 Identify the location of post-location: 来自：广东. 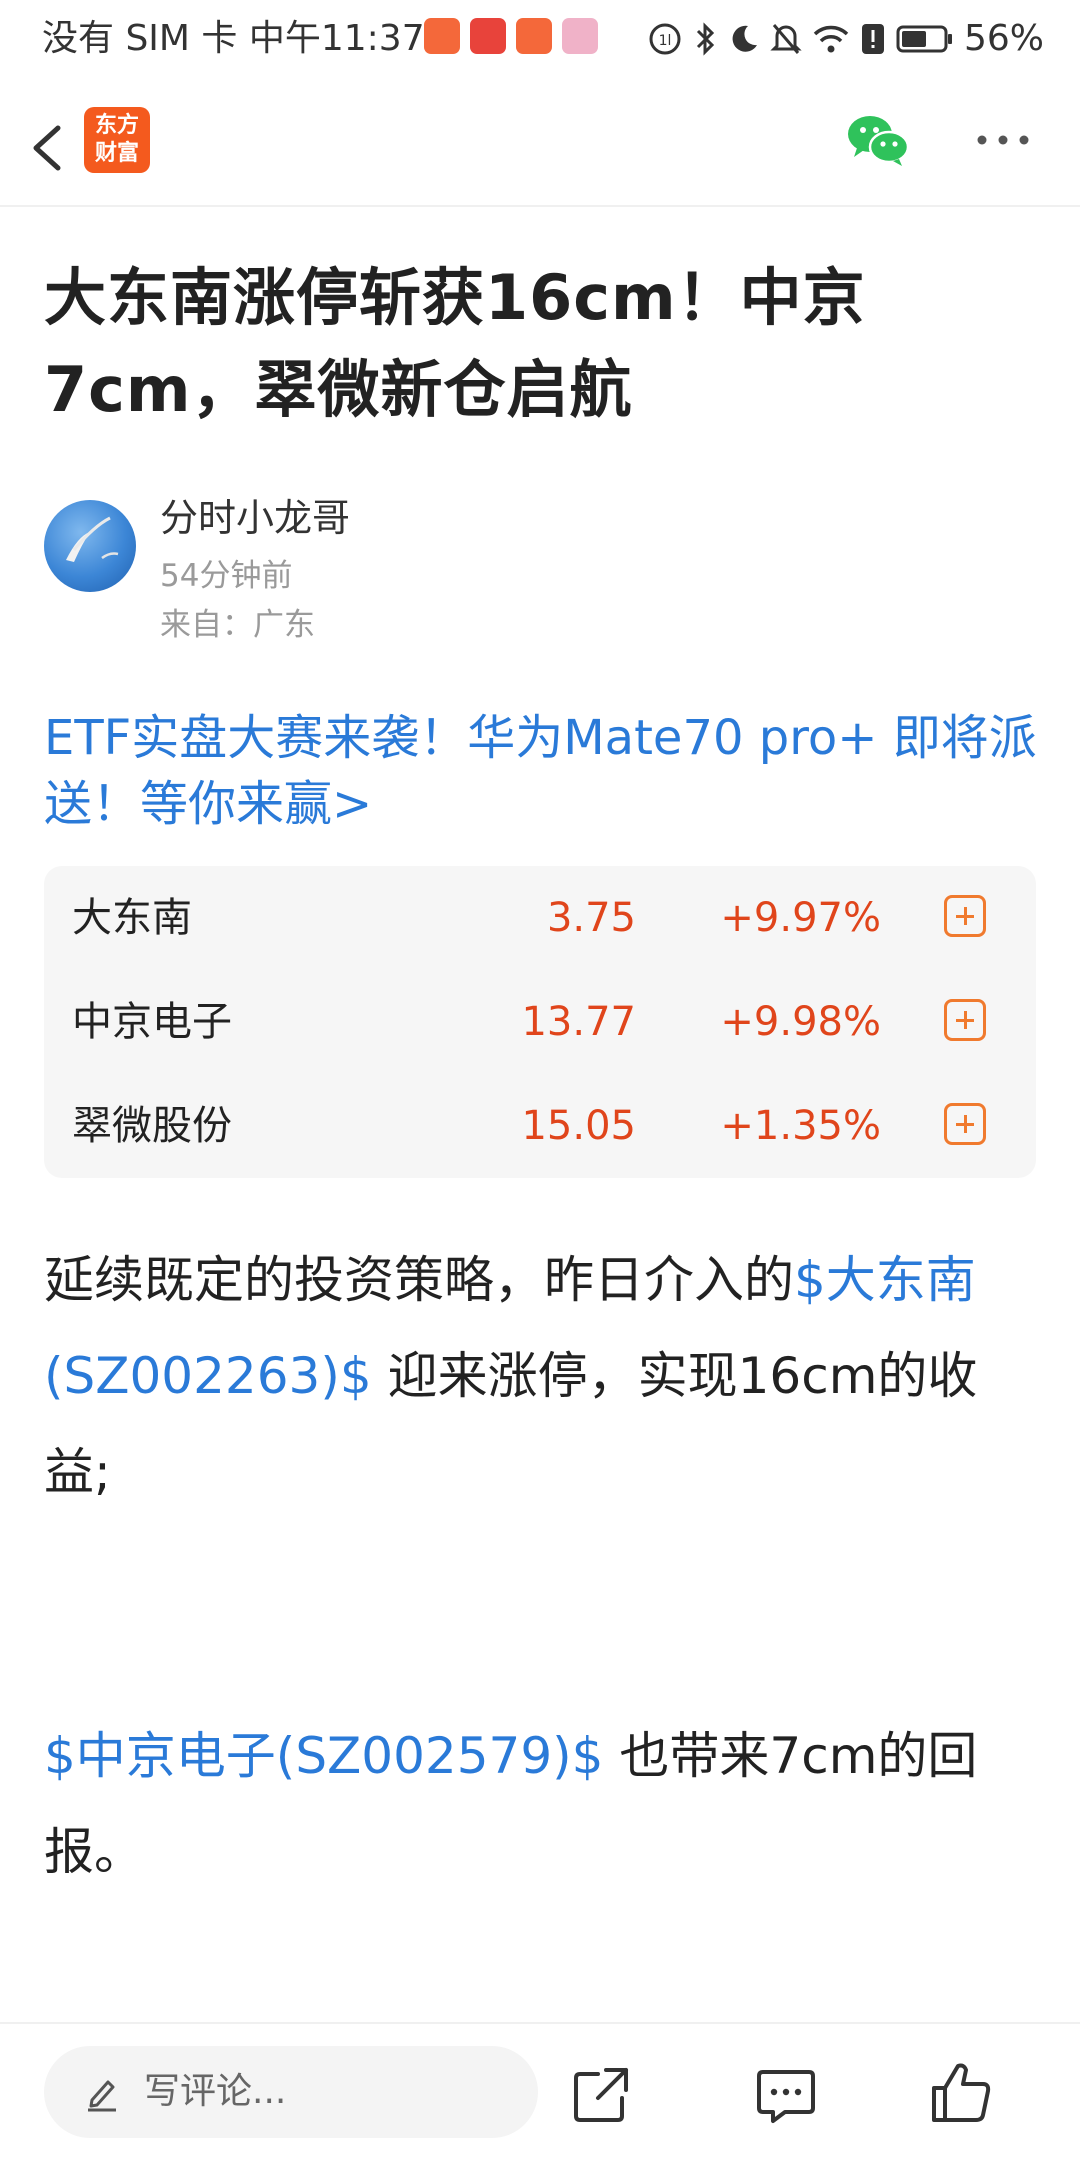
(237, 625).